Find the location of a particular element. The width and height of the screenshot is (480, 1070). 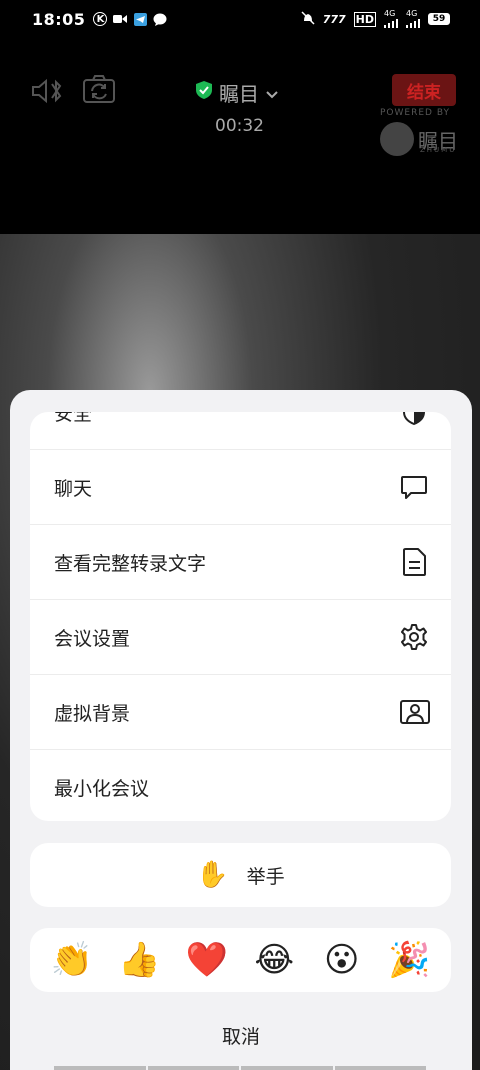

brand-logo-icon is located at coordinates (397, 139).